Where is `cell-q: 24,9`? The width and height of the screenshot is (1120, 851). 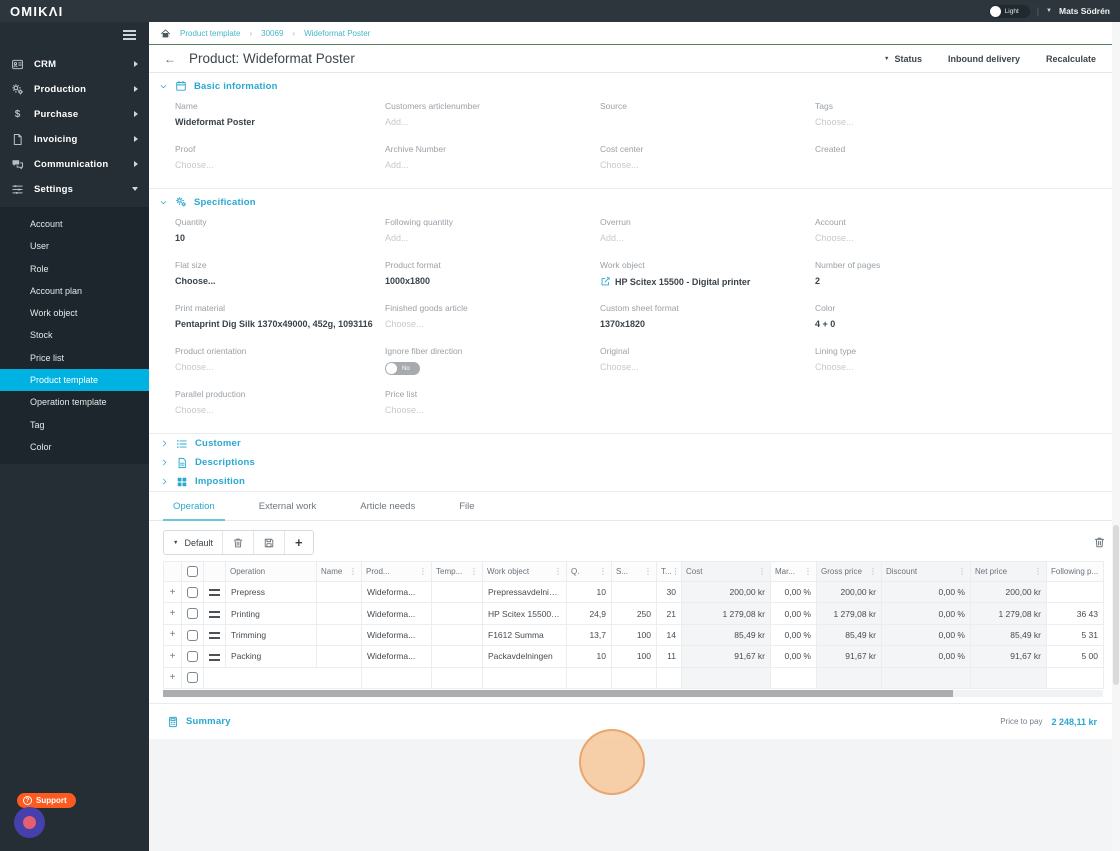 cell-q: 24,9 is located at coordinates (589, 613).